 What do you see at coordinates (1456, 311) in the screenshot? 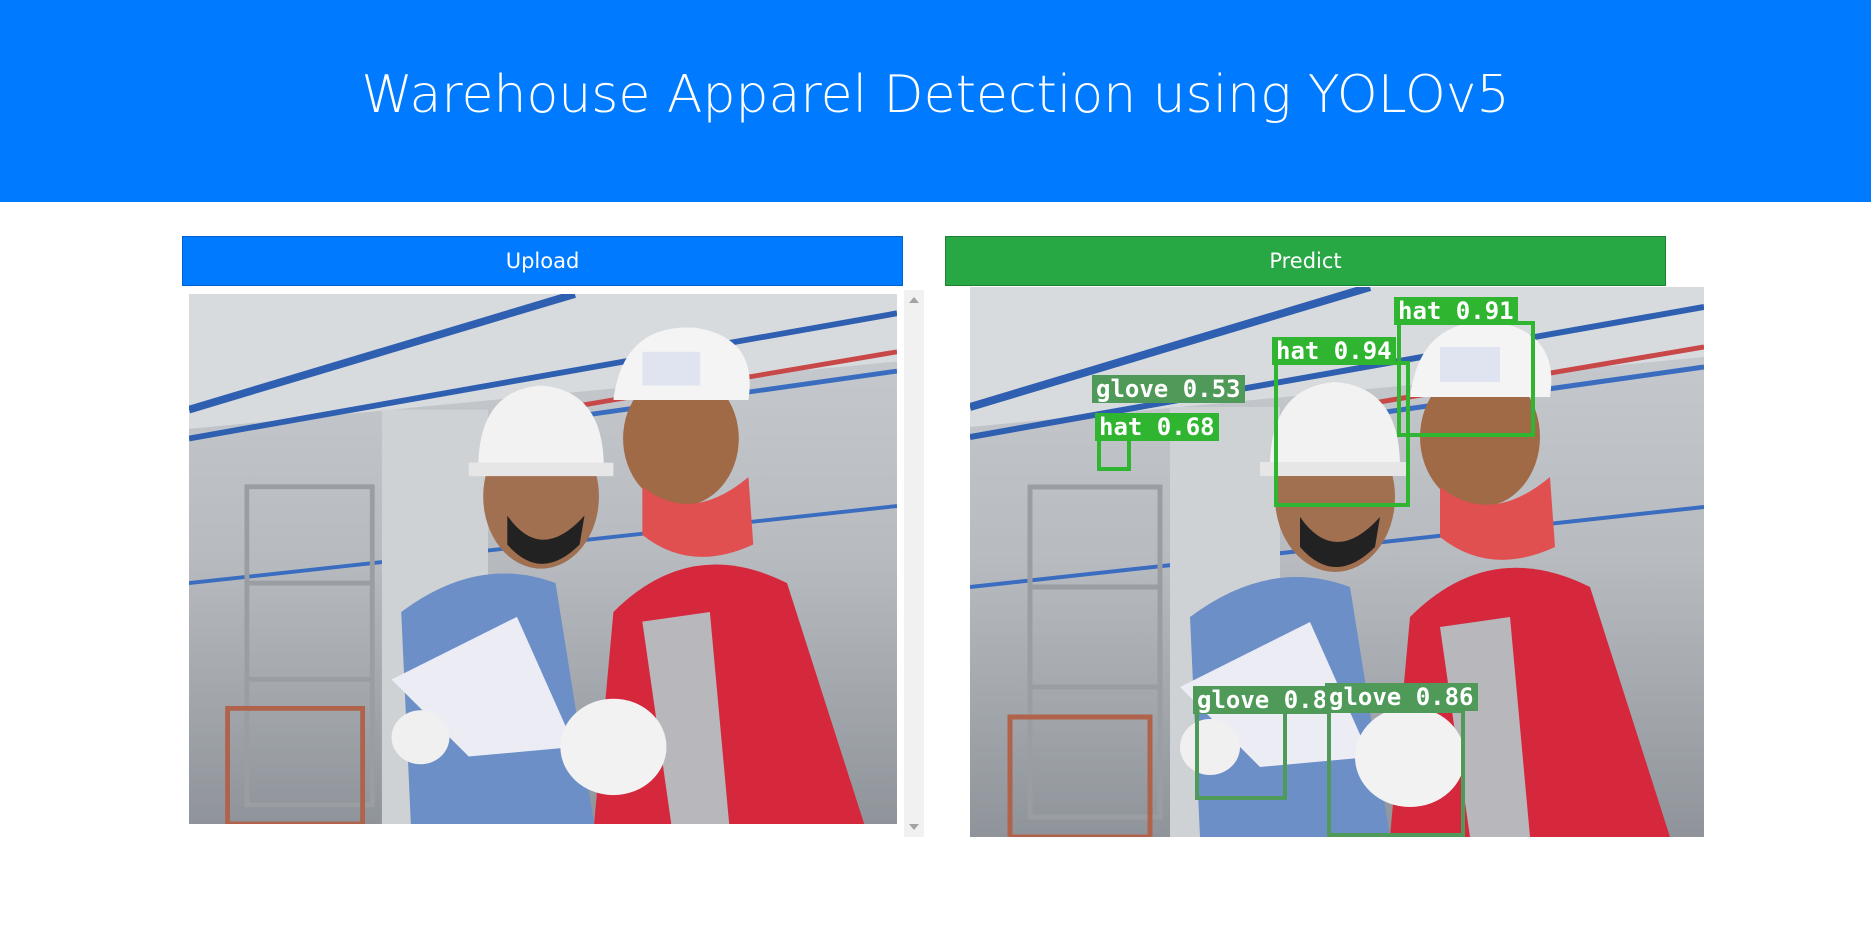
I see `detection-label: hat 0.91` at bounding box center [1456, 311].